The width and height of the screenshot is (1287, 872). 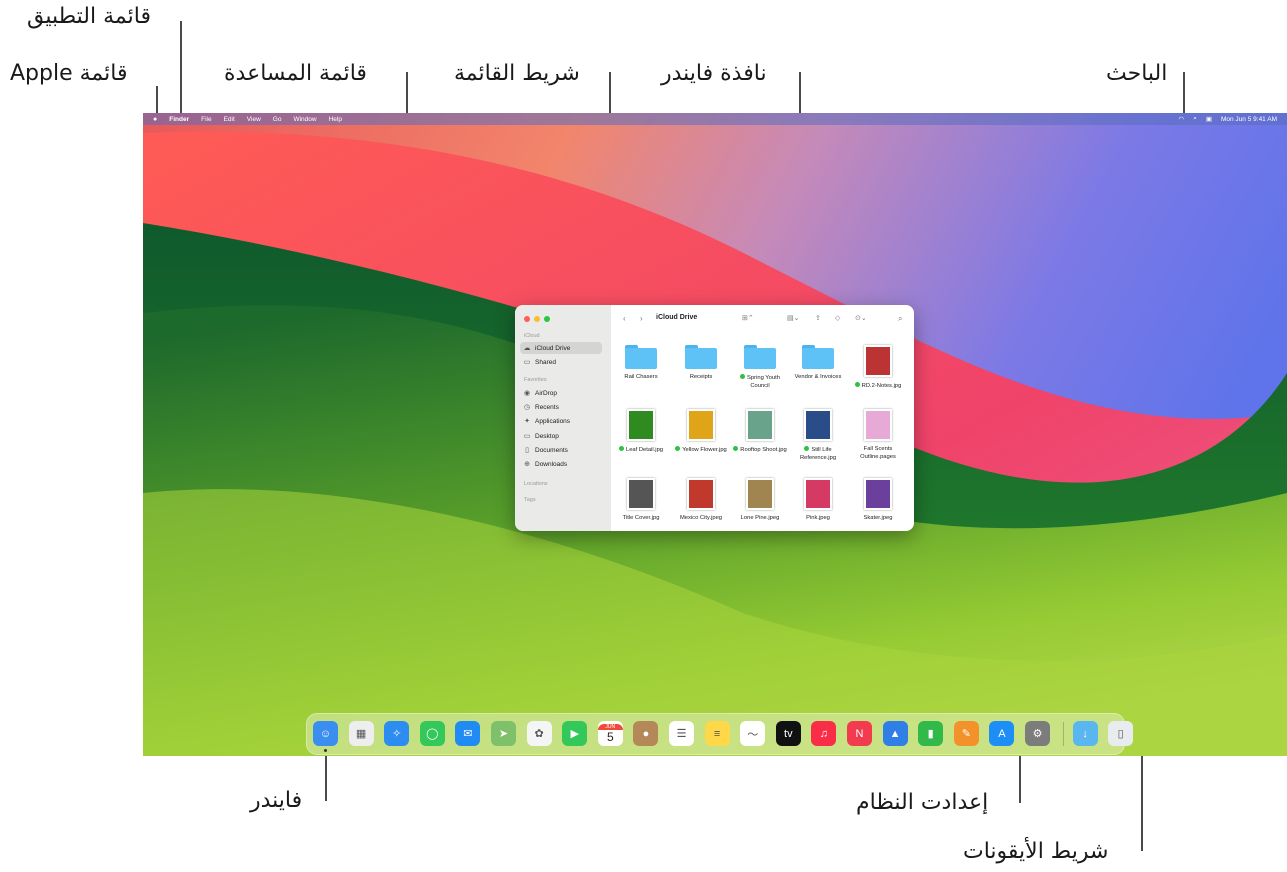 What do you see at coordinates (1184, 94) in the screenshot?
I see `leader-line-spotlight` at bounding box center [1184, 94].